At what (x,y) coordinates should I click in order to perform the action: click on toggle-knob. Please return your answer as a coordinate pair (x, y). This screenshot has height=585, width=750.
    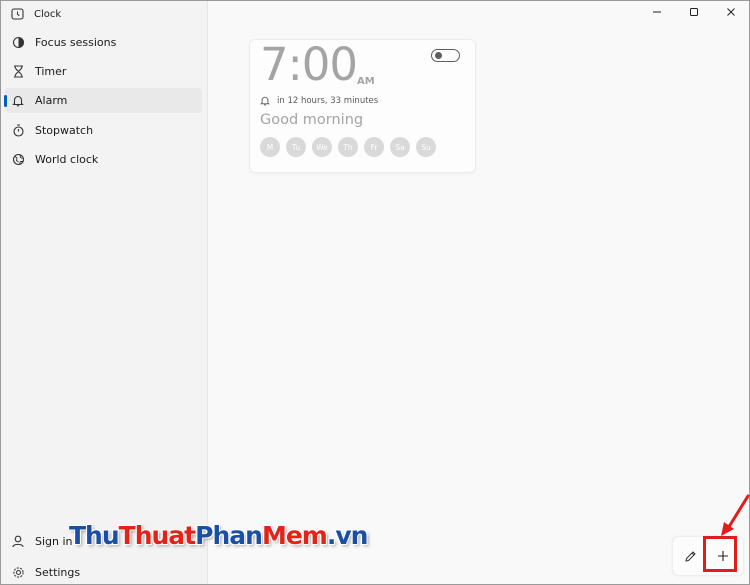
    Looking at the image, I should click on (438, 55).